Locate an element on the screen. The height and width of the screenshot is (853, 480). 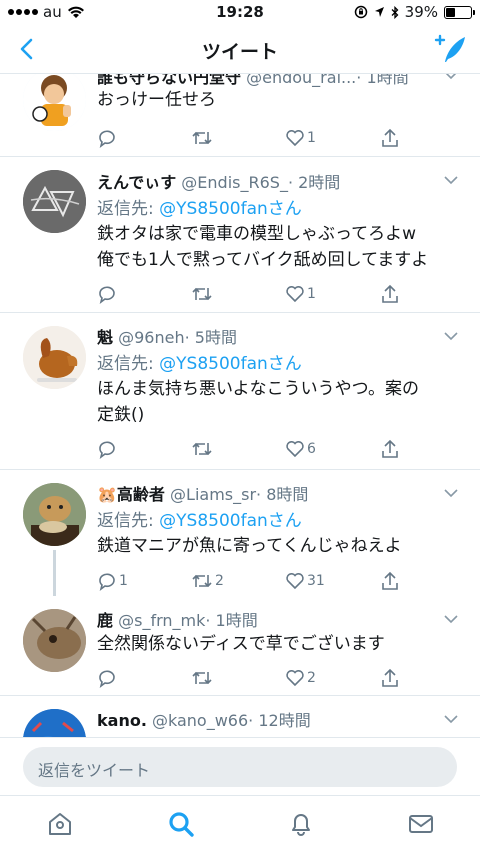
thread-connector is located at coordinates (54, 573).